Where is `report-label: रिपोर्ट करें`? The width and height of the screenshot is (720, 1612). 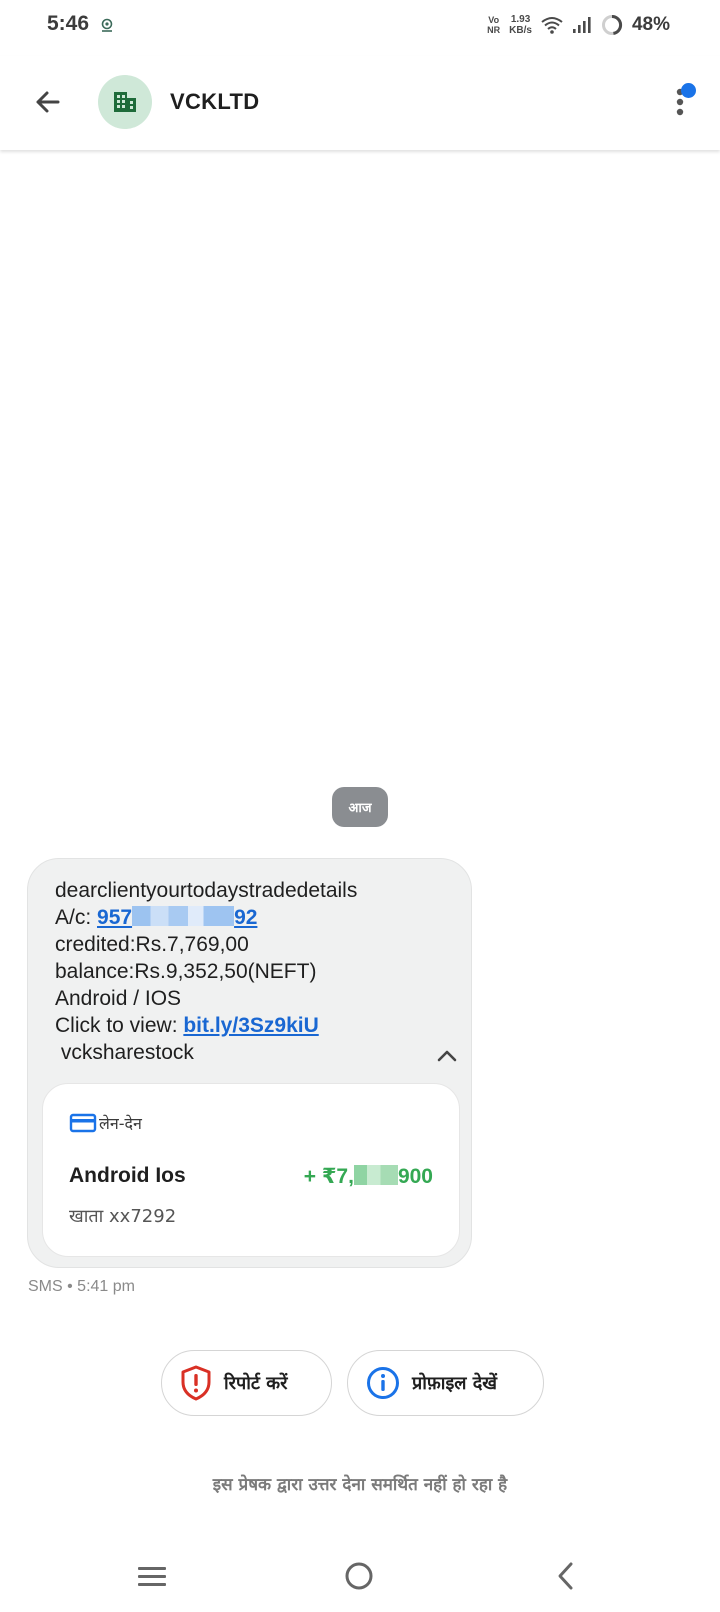
report-label: रिपोर्ट करें is located at coordinates (256, 1383).